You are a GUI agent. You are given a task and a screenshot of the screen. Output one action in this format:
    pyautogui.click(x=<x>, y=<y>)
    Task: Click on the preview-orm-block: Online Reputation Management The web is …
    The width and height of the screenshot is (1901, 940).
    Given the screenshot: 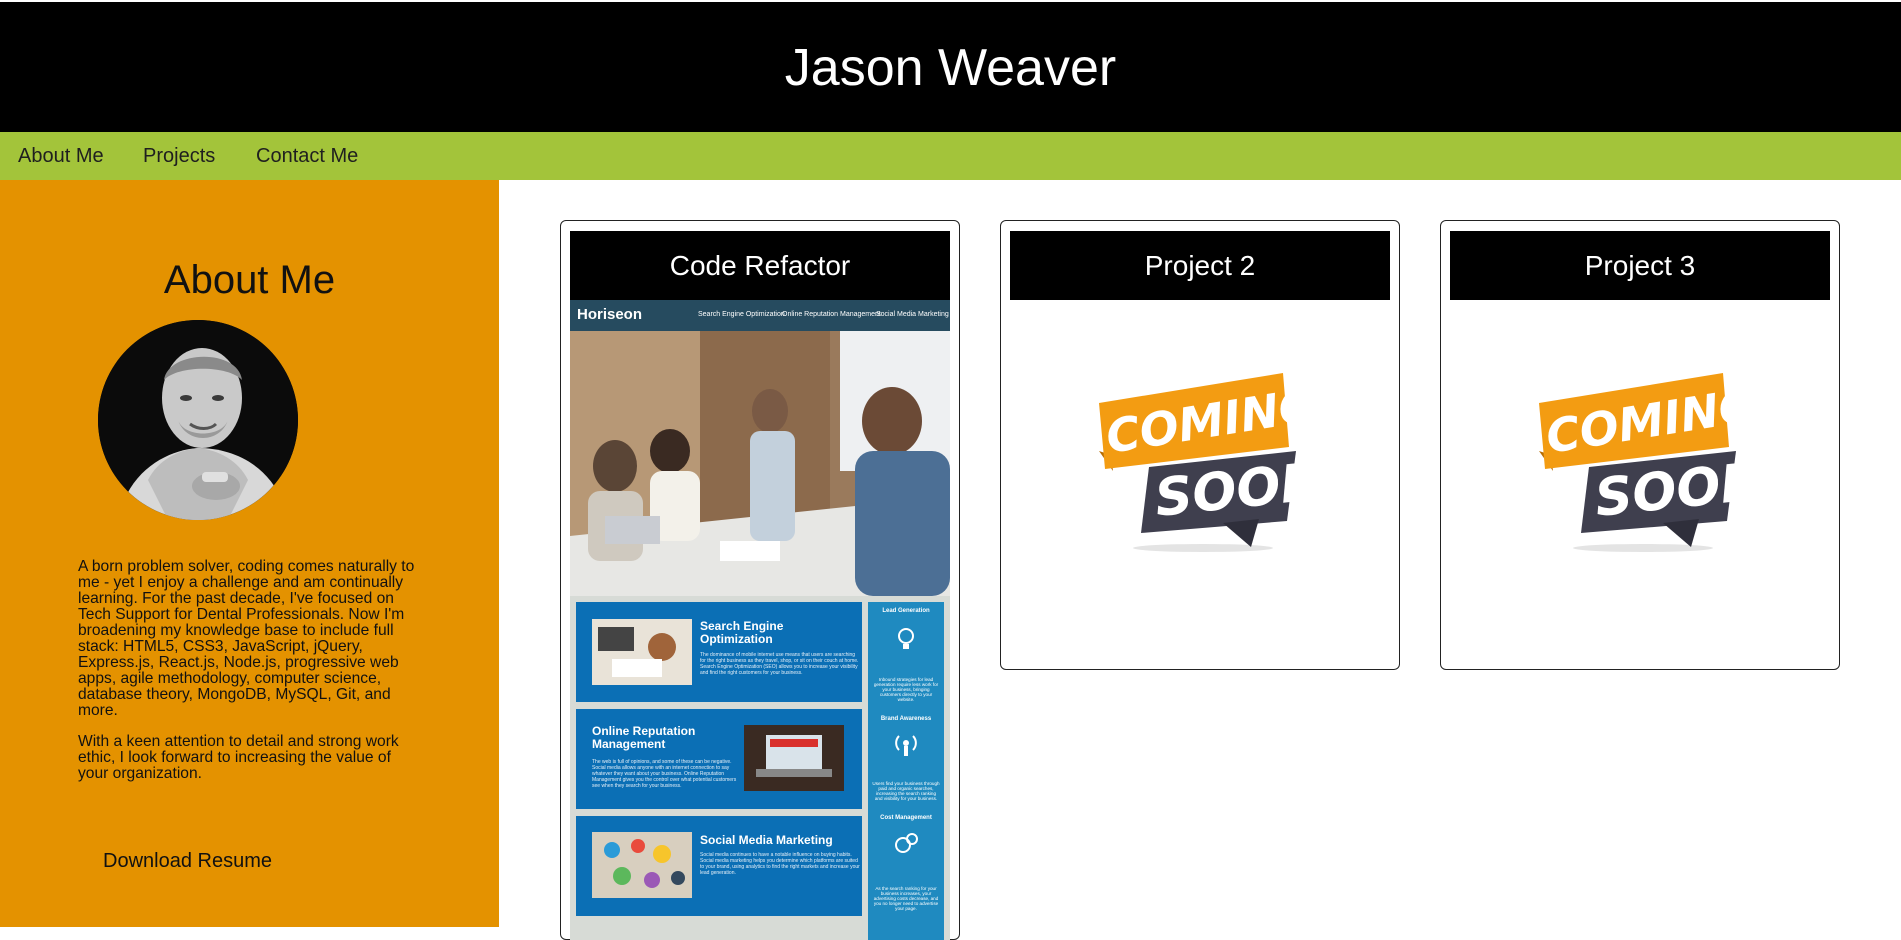 What is the action you would take?
    pyautogui.click(x=719, y=759)
    